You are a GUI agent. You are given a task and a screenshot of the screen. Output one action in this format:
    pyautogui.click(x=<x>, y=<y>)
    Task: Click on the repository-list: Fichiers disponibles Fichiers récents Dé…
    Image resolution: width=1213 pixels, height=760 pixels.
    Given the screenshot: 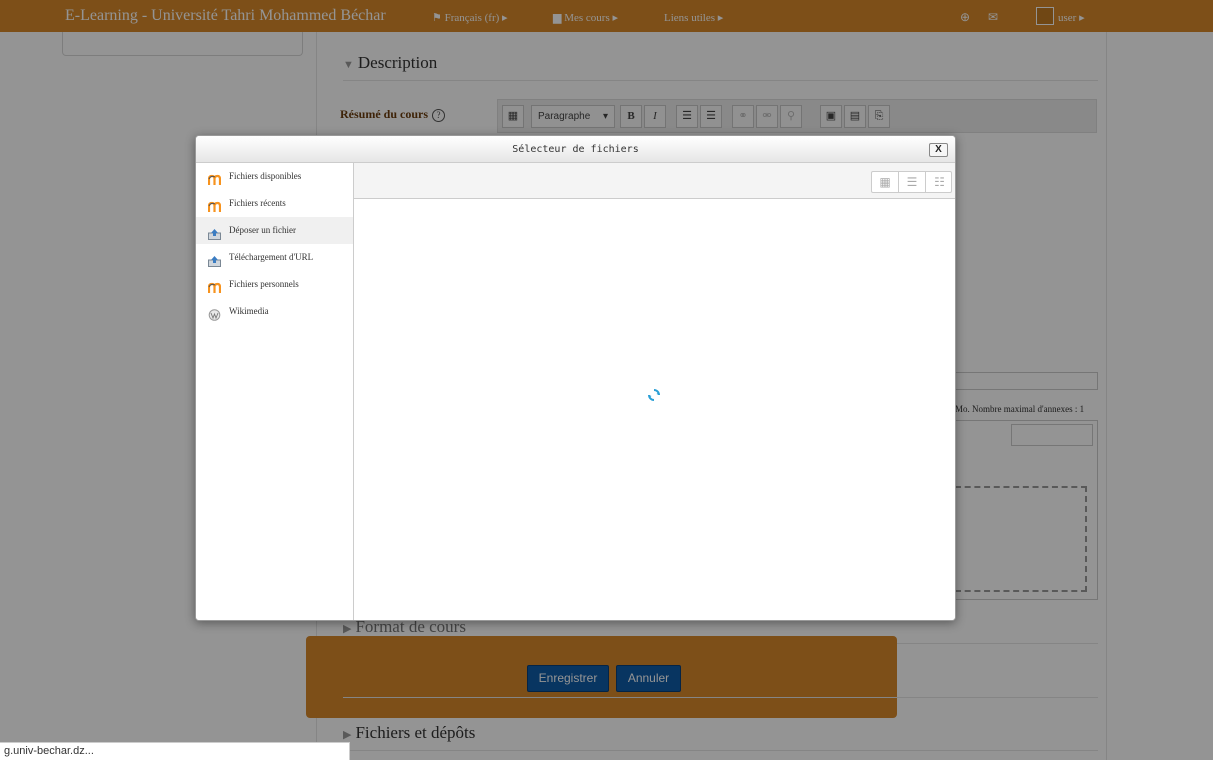 What is the action you would take?
    pyautogui.click(x=275, y=391)
    